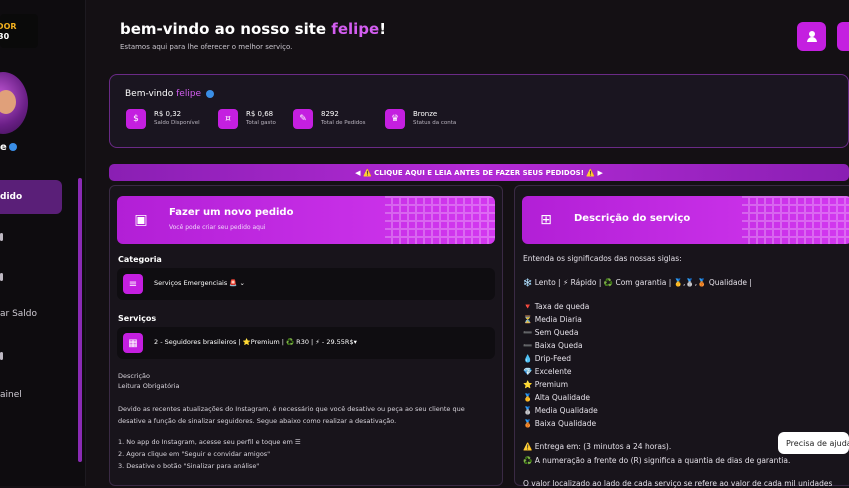 This screenshot has height=488, width=849. What do you see at coordinates (140, 259) in the screenshot?
I see `category-label: Categoria` at bounding box center [140, 259].